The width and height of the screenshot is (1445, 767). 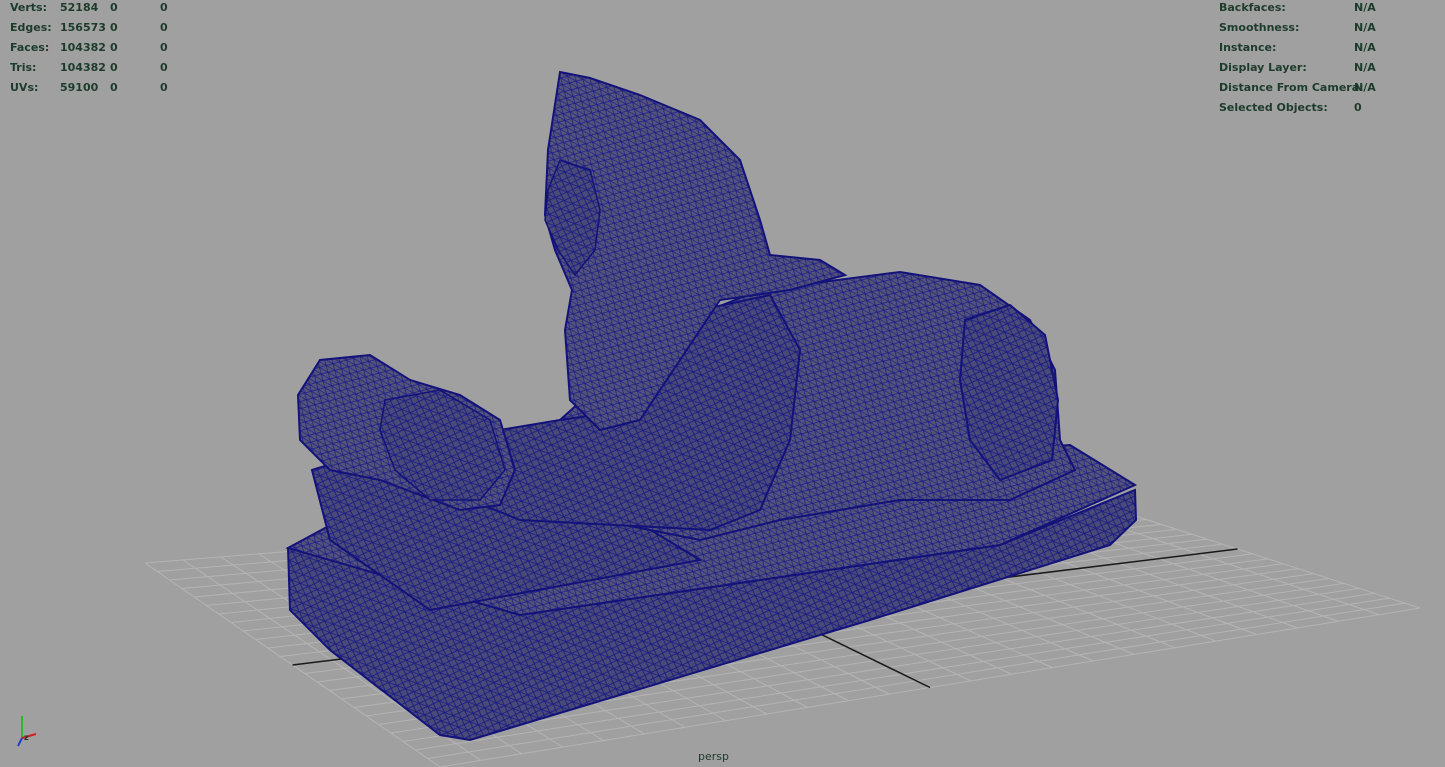 I want to click on svg-text: z, so click(x=26, y=737).